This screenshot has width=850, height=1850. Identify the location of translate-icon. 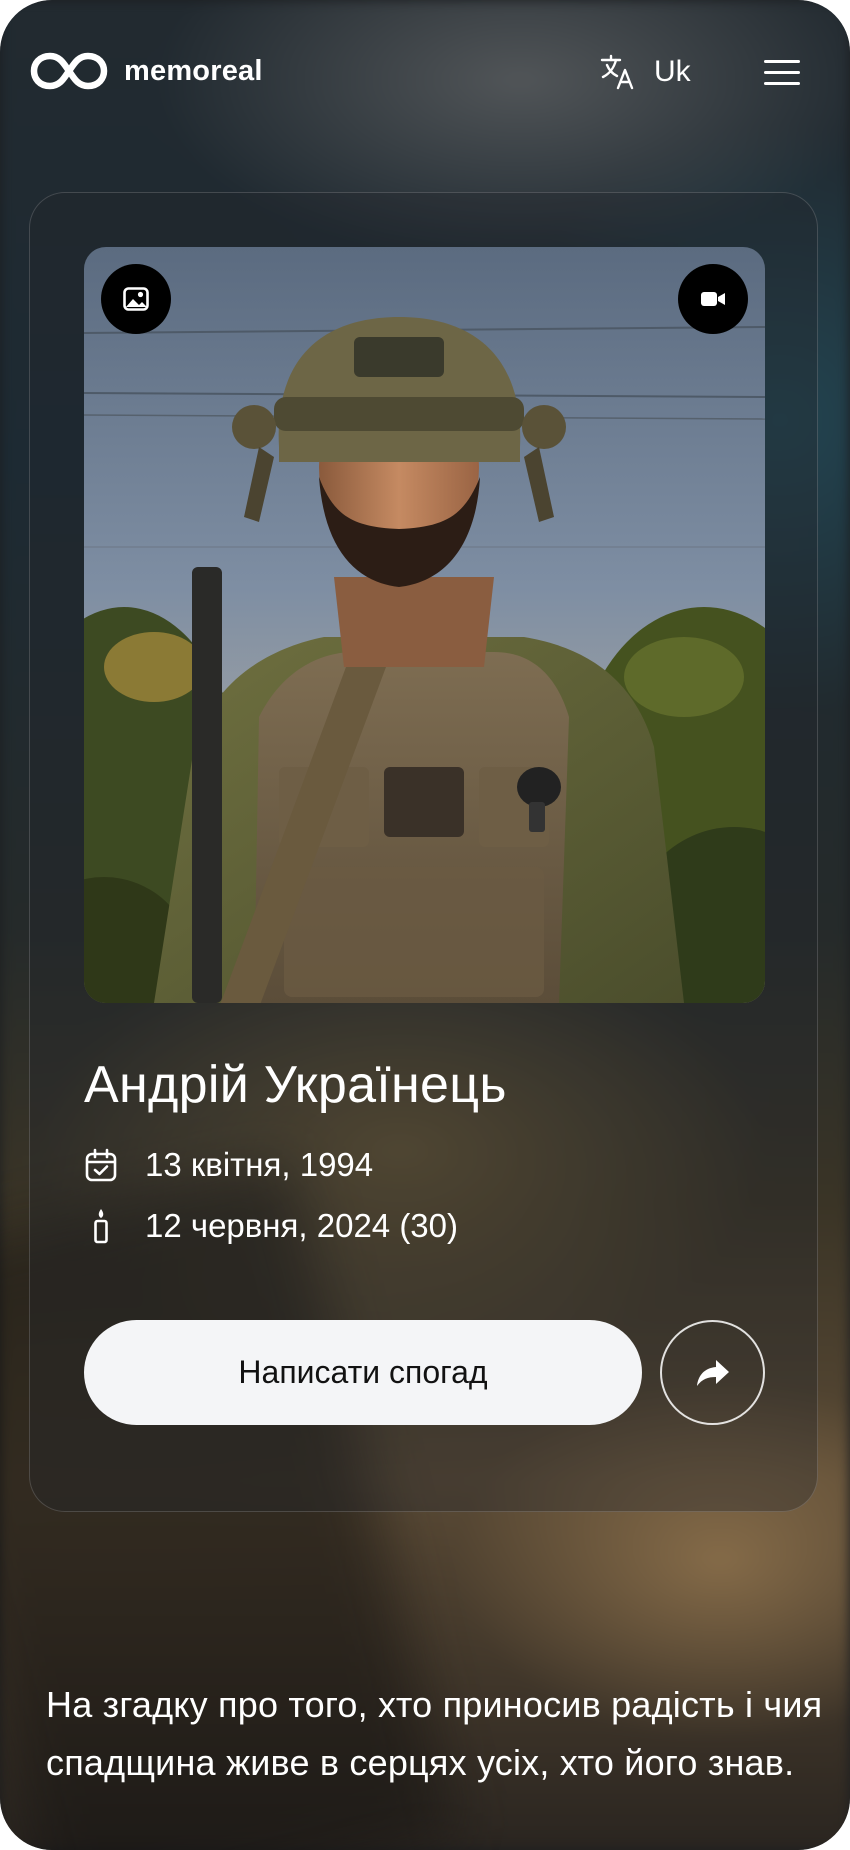
(617, 72).